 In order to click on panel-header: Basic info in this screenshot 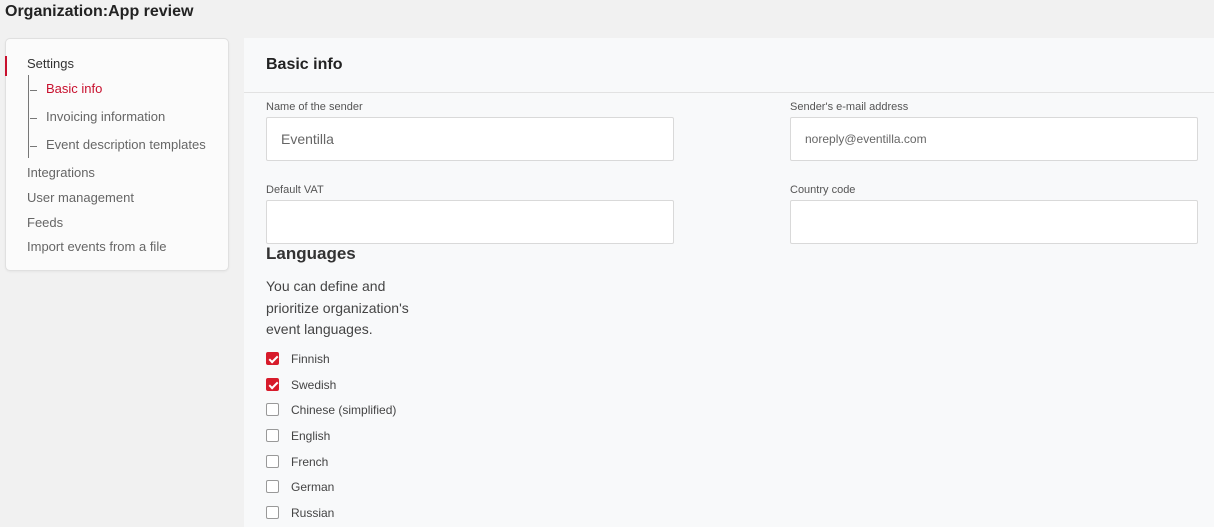, I will do `click(729, 65)`.